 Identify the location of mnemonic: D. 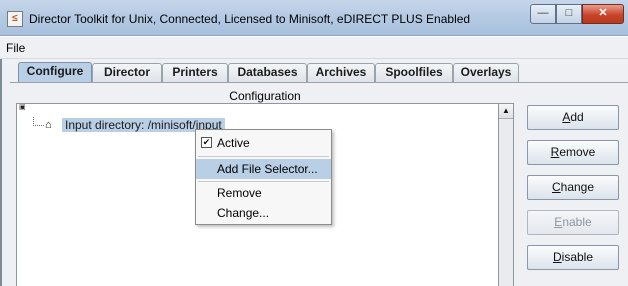
(557, 257).